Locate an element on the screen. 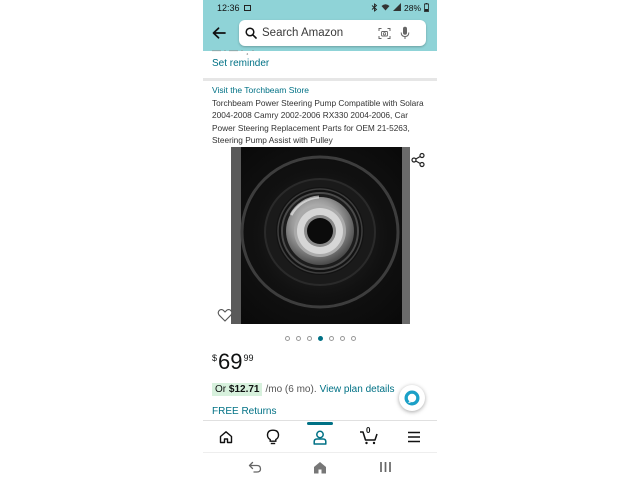  status-time: 12:36 is located at coordinates (228, 8).